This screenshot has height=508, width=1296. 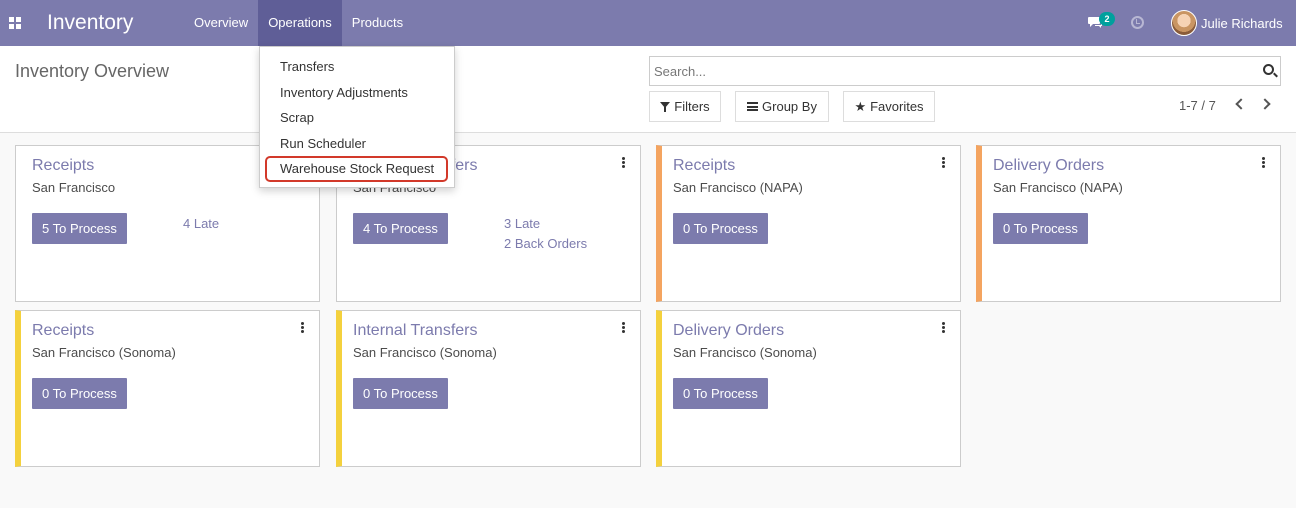 I want to click on star-icon: ★, so click(x=860, y=106).